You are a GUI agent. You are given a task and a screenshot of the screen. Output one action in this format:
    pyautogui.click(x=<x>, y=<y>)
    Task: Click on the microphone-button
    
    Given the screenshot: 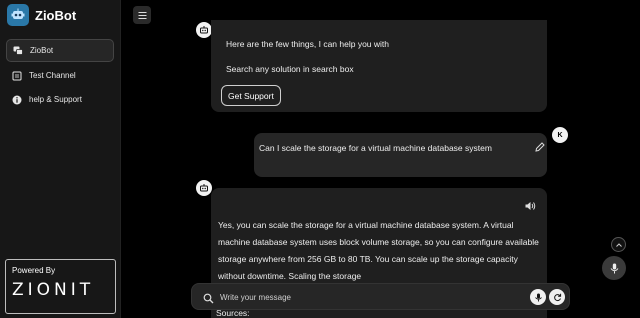 What is the action you would take?
    pyautogui.click(x=614, y=268)
    